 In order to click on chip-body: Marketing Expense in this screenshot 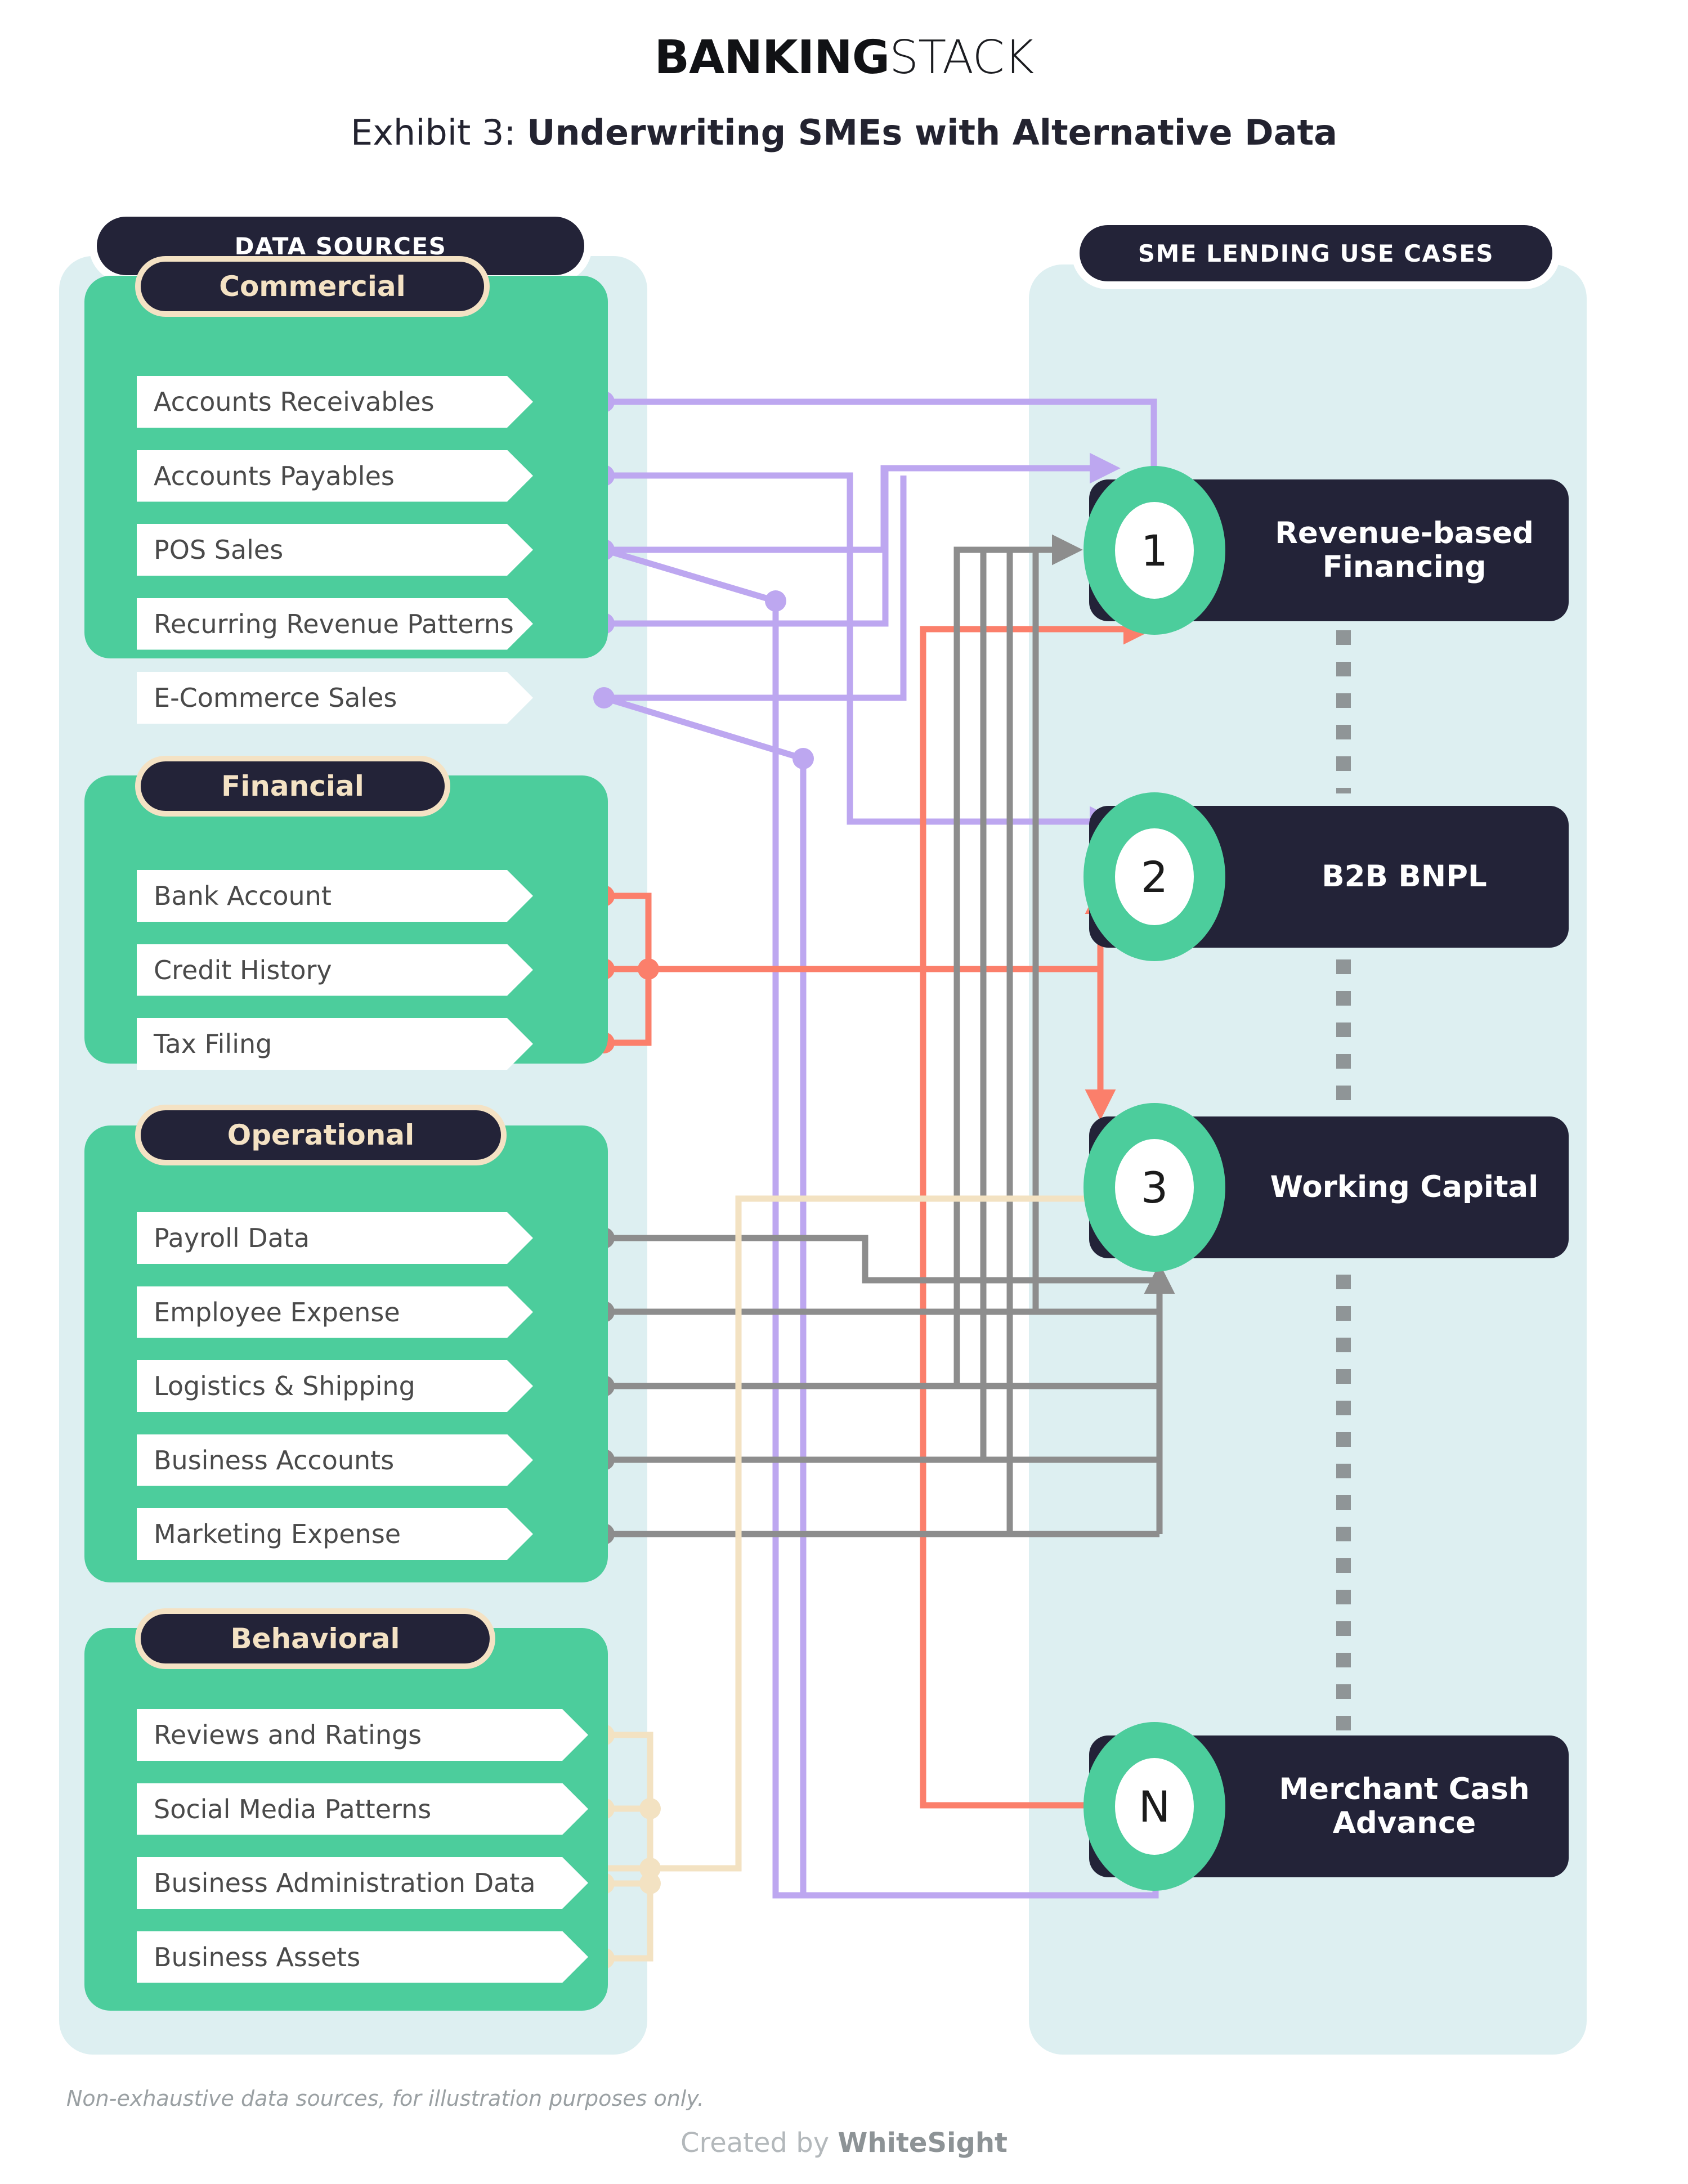, I will do `click(335, 1534)`.